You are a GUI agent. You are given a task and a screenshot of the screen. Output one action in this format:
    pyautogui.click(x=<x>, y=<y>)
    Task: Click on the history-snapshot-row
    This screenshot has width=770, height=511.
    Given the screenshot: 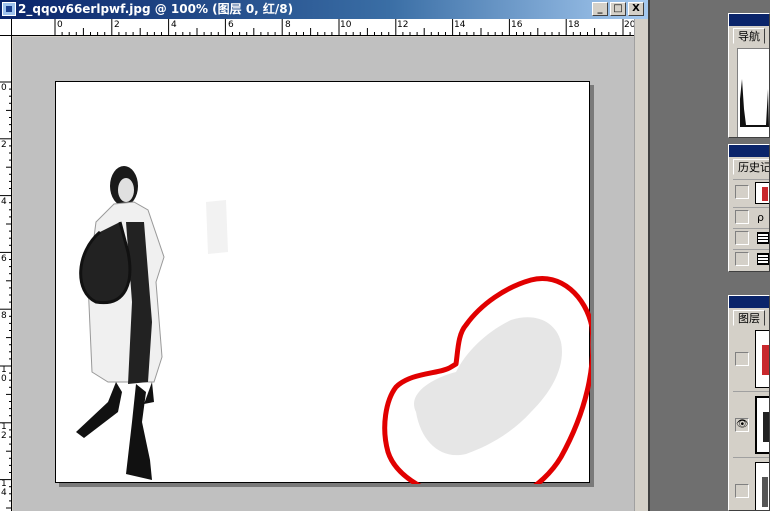 What is the action you would take?
    pyautogui.click(x=751, y=192)
    